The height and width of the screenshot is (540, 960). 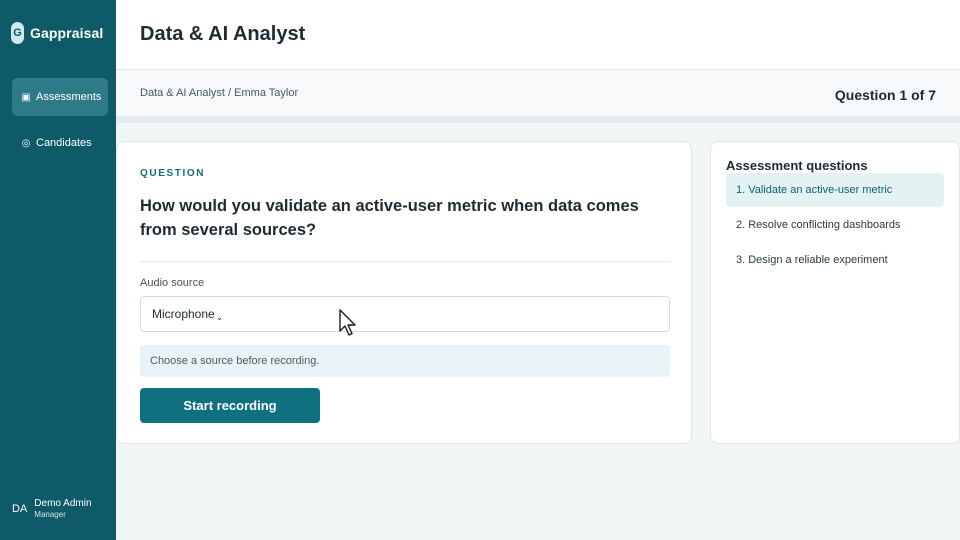 What do you see at coordinates (50, 514) in the screenshot?
I see `user-role: Manager` at bounding box center [50, 514].